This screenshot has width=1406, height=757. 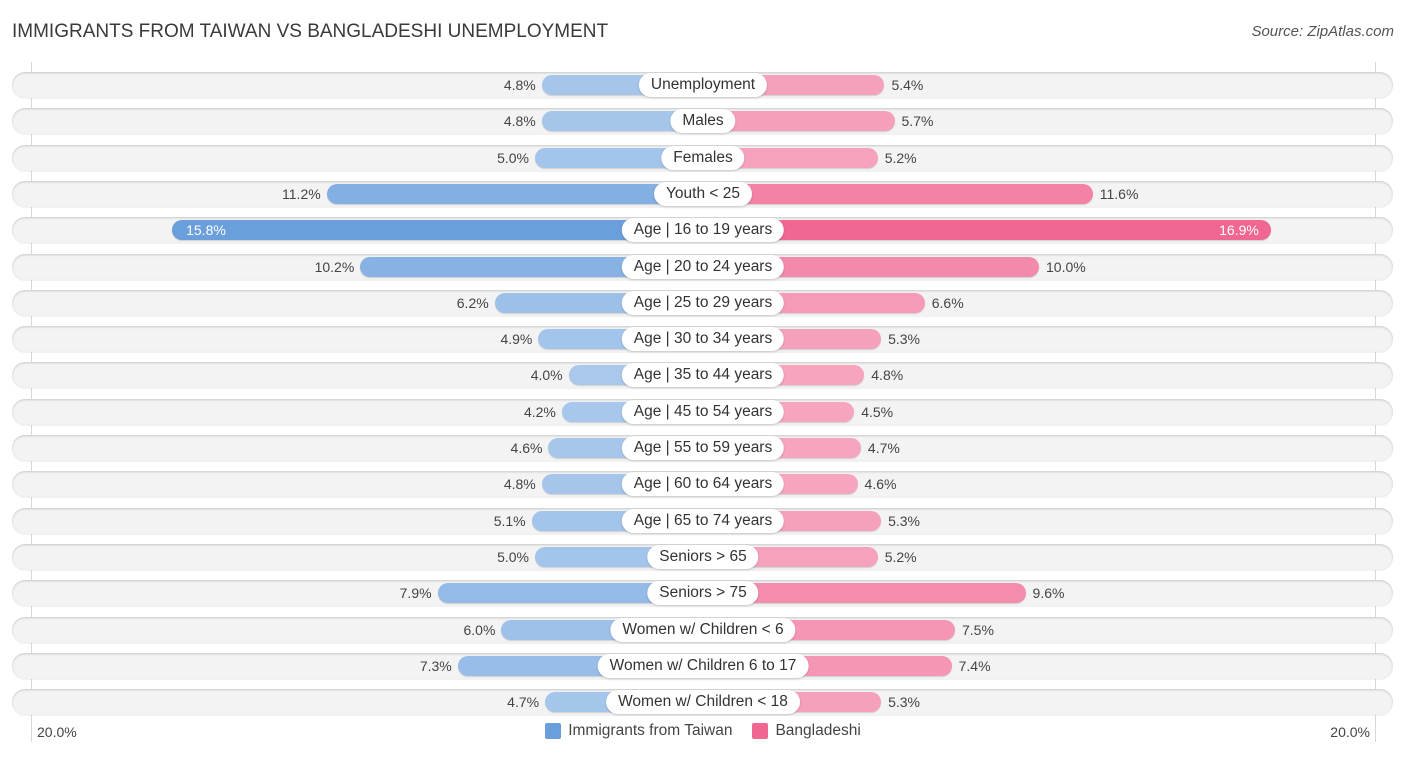 I want to click on category-label: Youth < 25, so click(x=703, y=193).